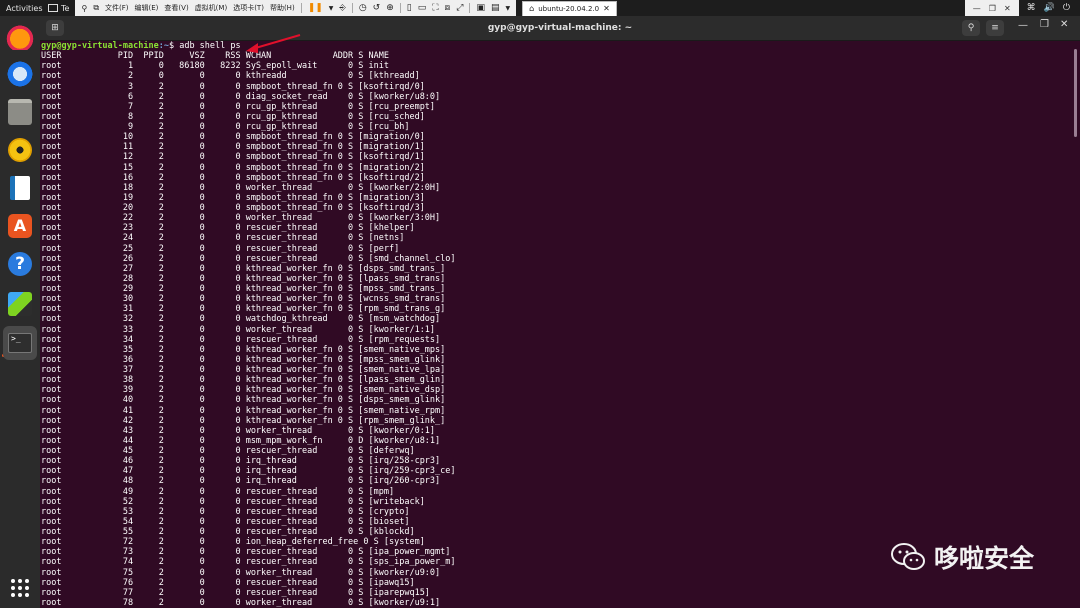  Describe the element at coordinates (282, 8) in the screenshot. I see `menu-help: 帮助(H)` at that location.